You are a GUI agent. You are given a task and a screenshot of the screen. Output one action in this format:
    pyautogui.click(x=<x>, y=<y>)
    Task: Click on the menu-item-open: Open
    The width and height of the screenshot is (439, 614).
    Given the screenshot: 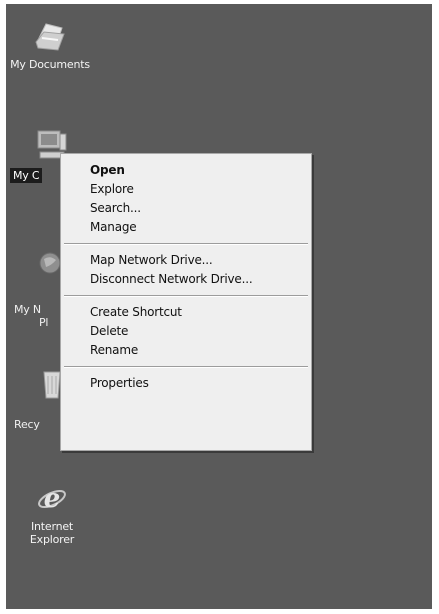 What is the action you would take?
    pyautogui.click(x=186, y=170)
    